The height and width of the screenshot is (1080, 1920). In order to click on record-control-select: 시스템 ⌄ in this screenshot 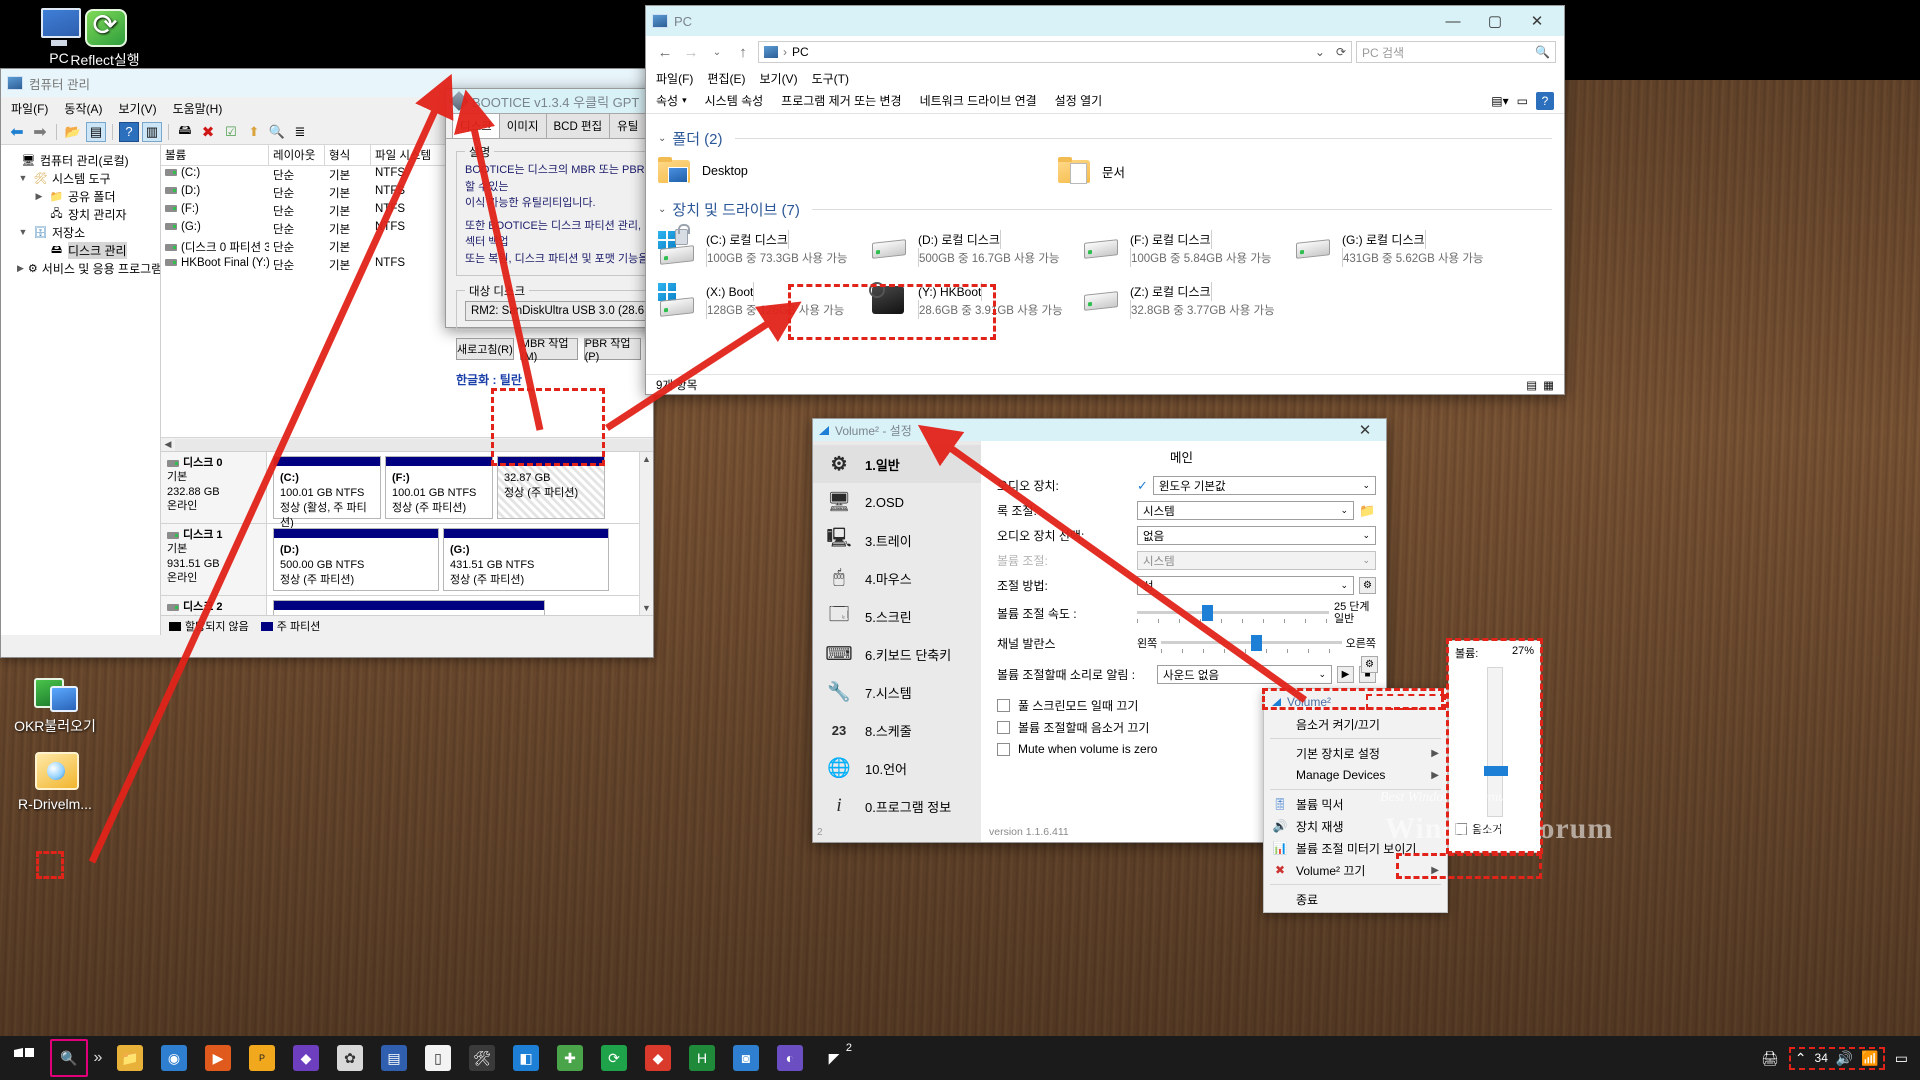, I will do `click(1245, 510)`.